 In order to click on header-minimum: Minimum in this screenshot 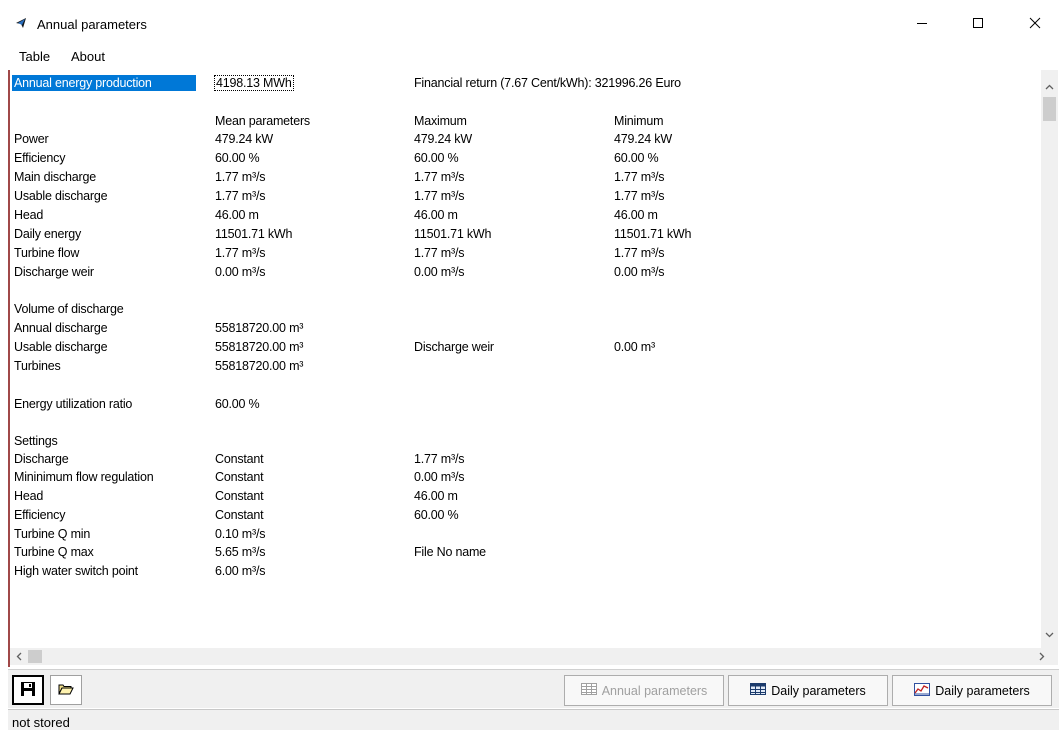, I will do `click(639, 121)`.